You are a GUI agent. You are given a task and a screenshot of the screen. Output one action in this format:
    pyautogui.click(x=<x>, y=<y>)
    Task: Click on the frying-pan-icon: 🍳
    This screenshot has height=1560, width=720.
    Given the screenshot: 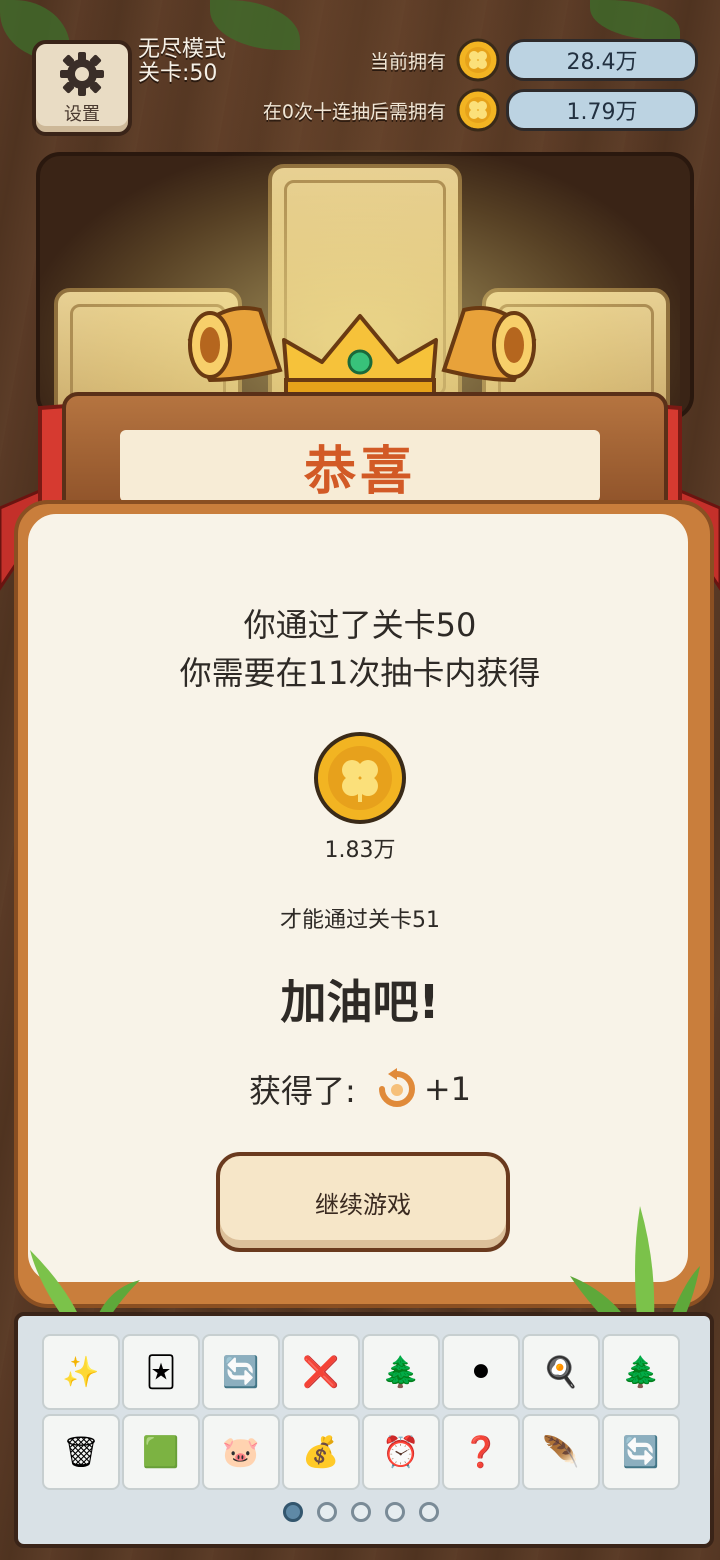 What is the action you would take?
    pyautogui.click(x=561, y=1372)
    